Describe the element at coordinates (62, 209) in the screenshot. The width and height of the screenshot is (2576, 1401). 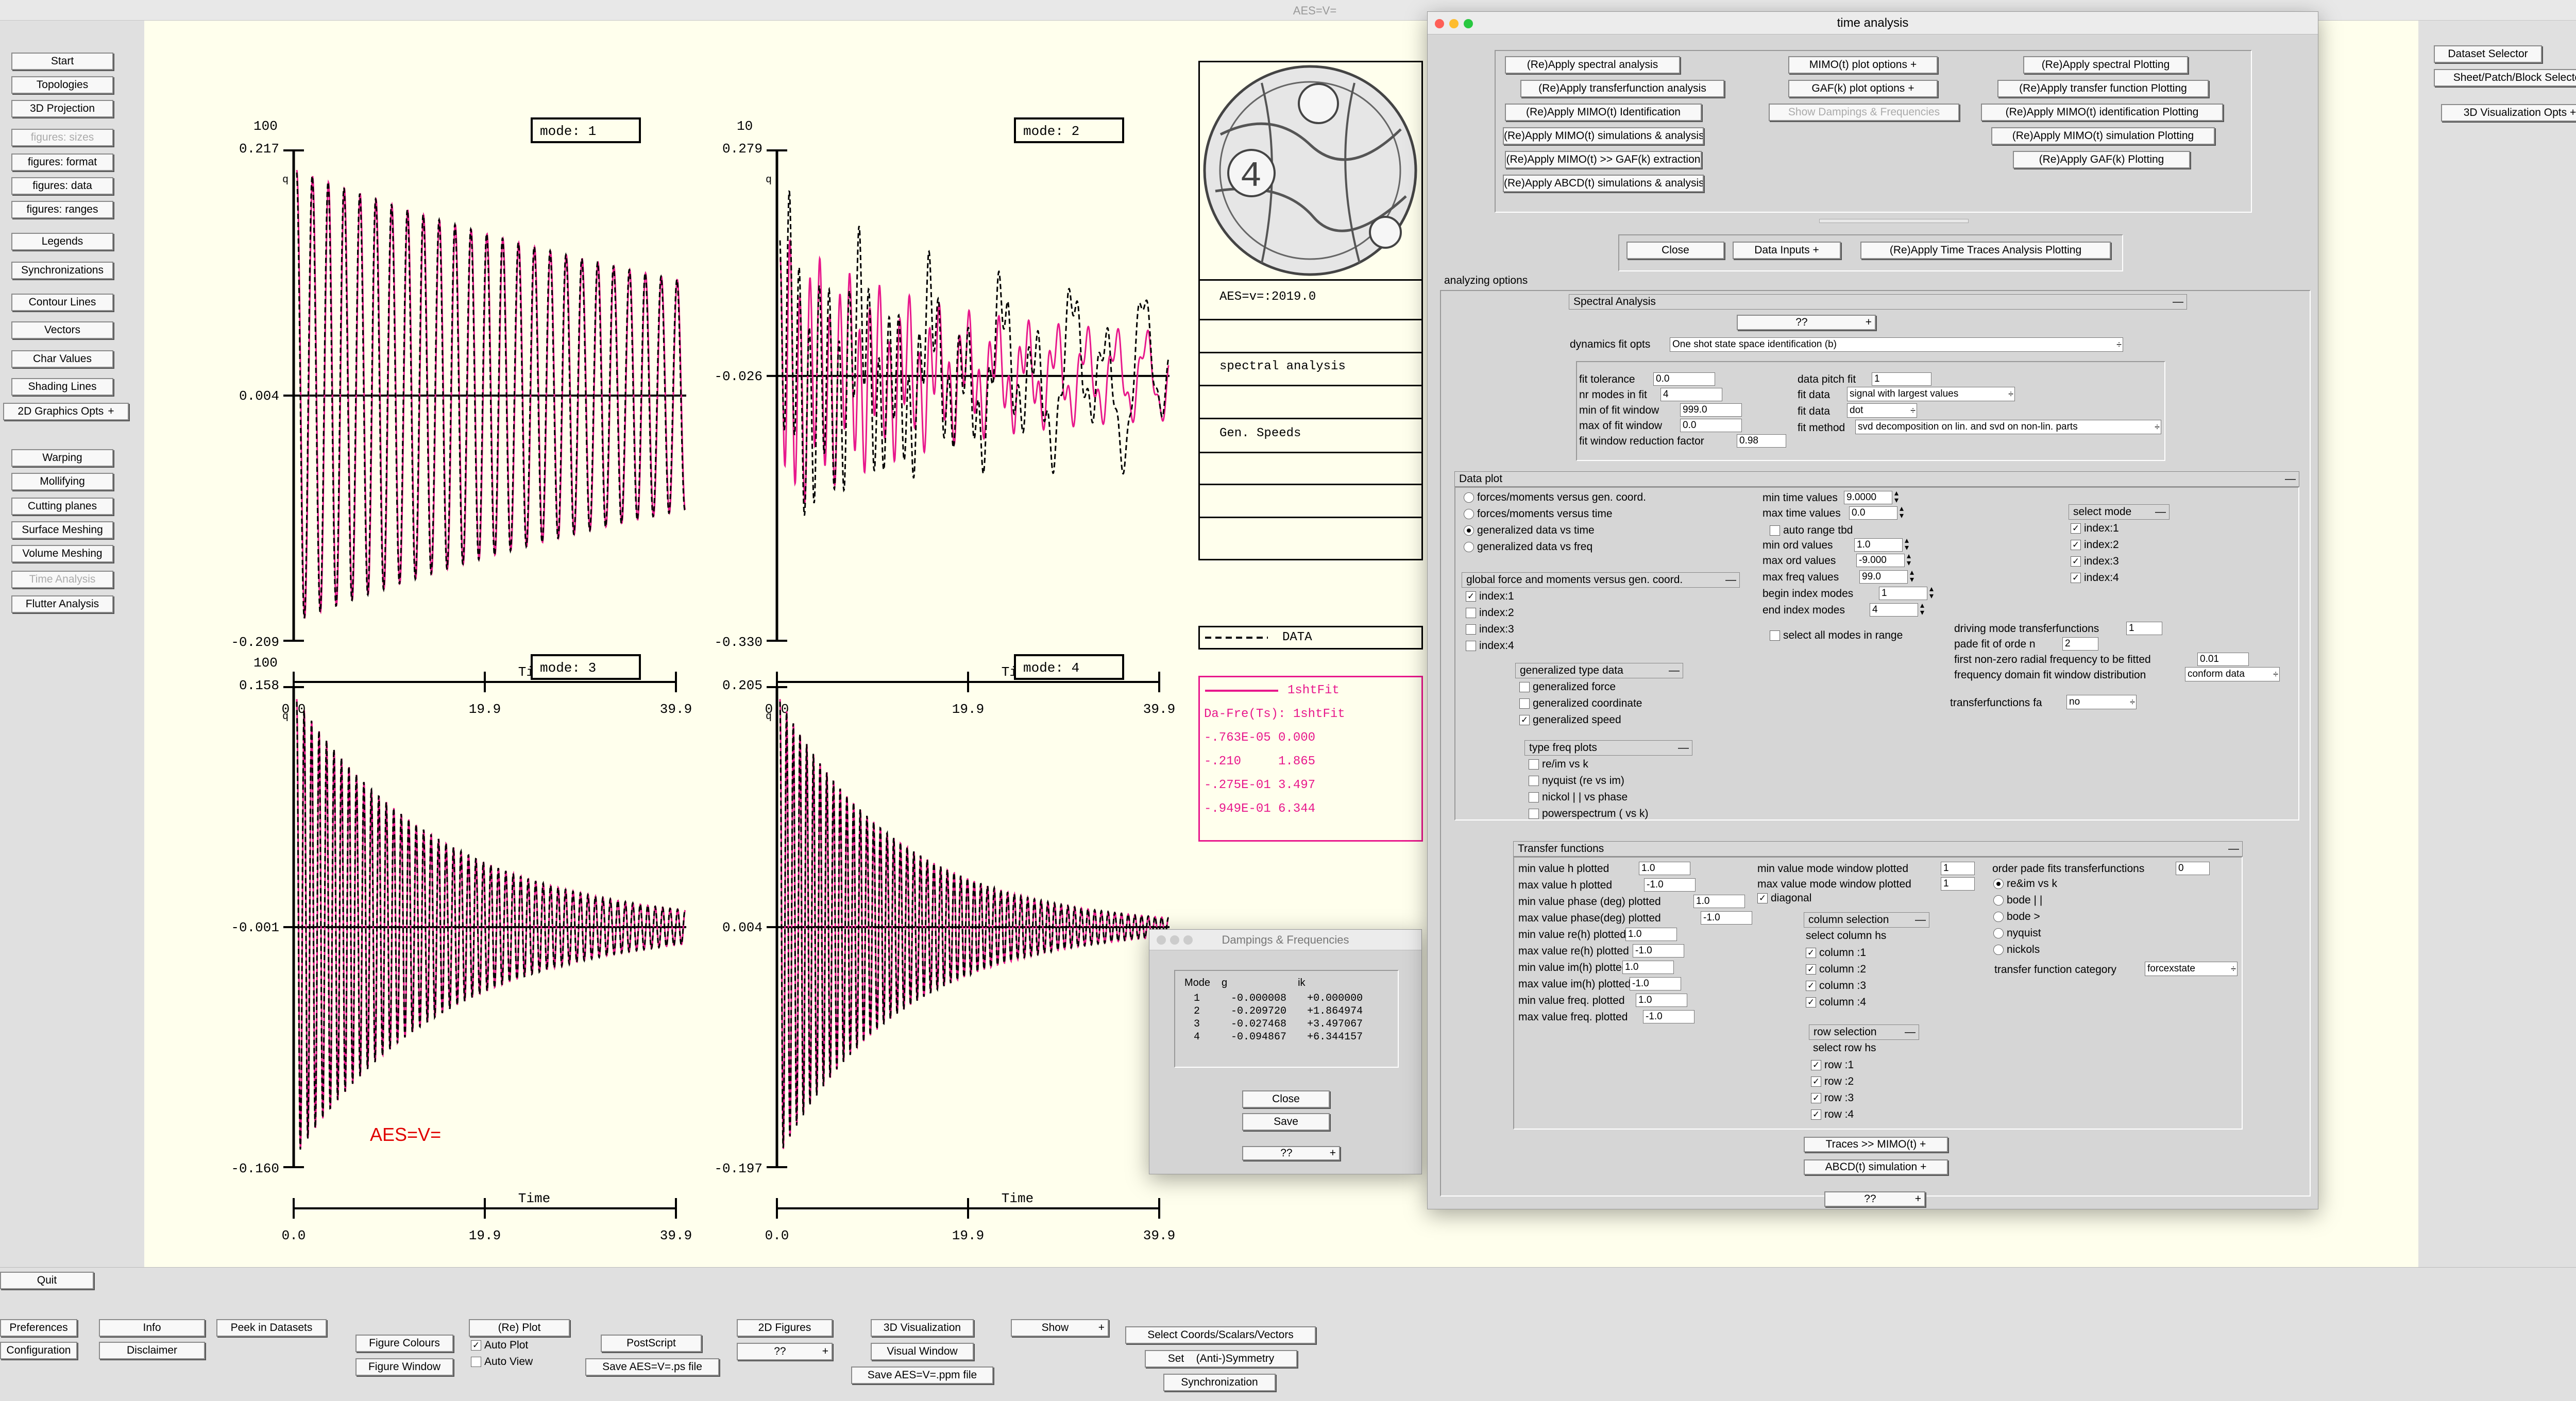
I see `left-menu-item-figures-ranges: figures: ranges` at that location.